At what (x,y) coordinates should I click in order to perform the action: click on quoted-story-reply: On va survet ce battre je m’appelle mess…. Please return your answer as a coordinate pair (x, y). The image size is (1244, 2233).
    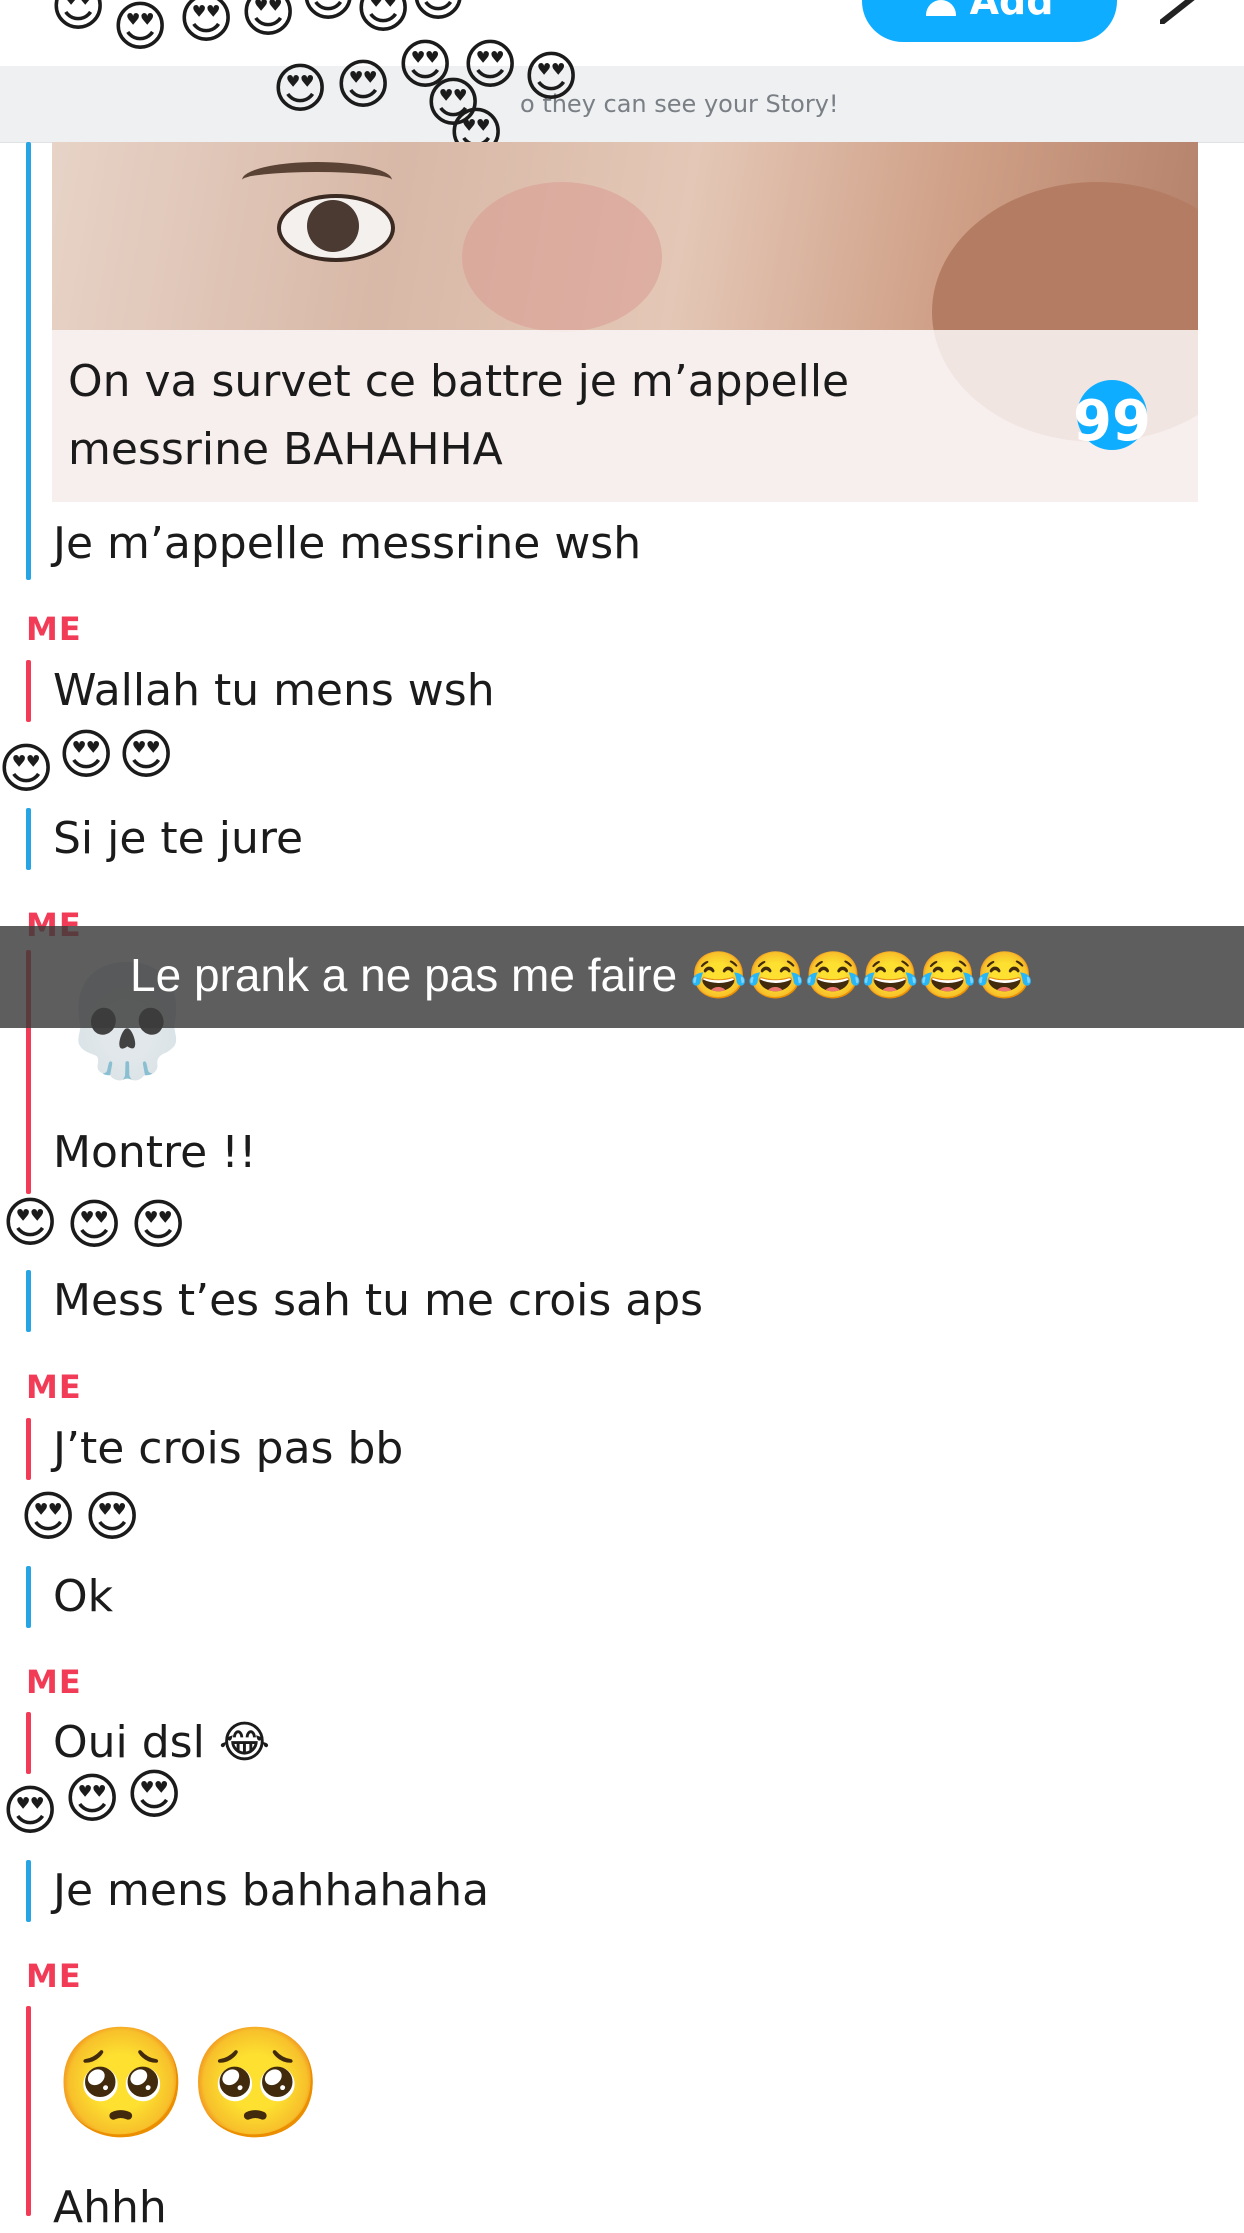
    Looking at the image, I should click on (625, 322).